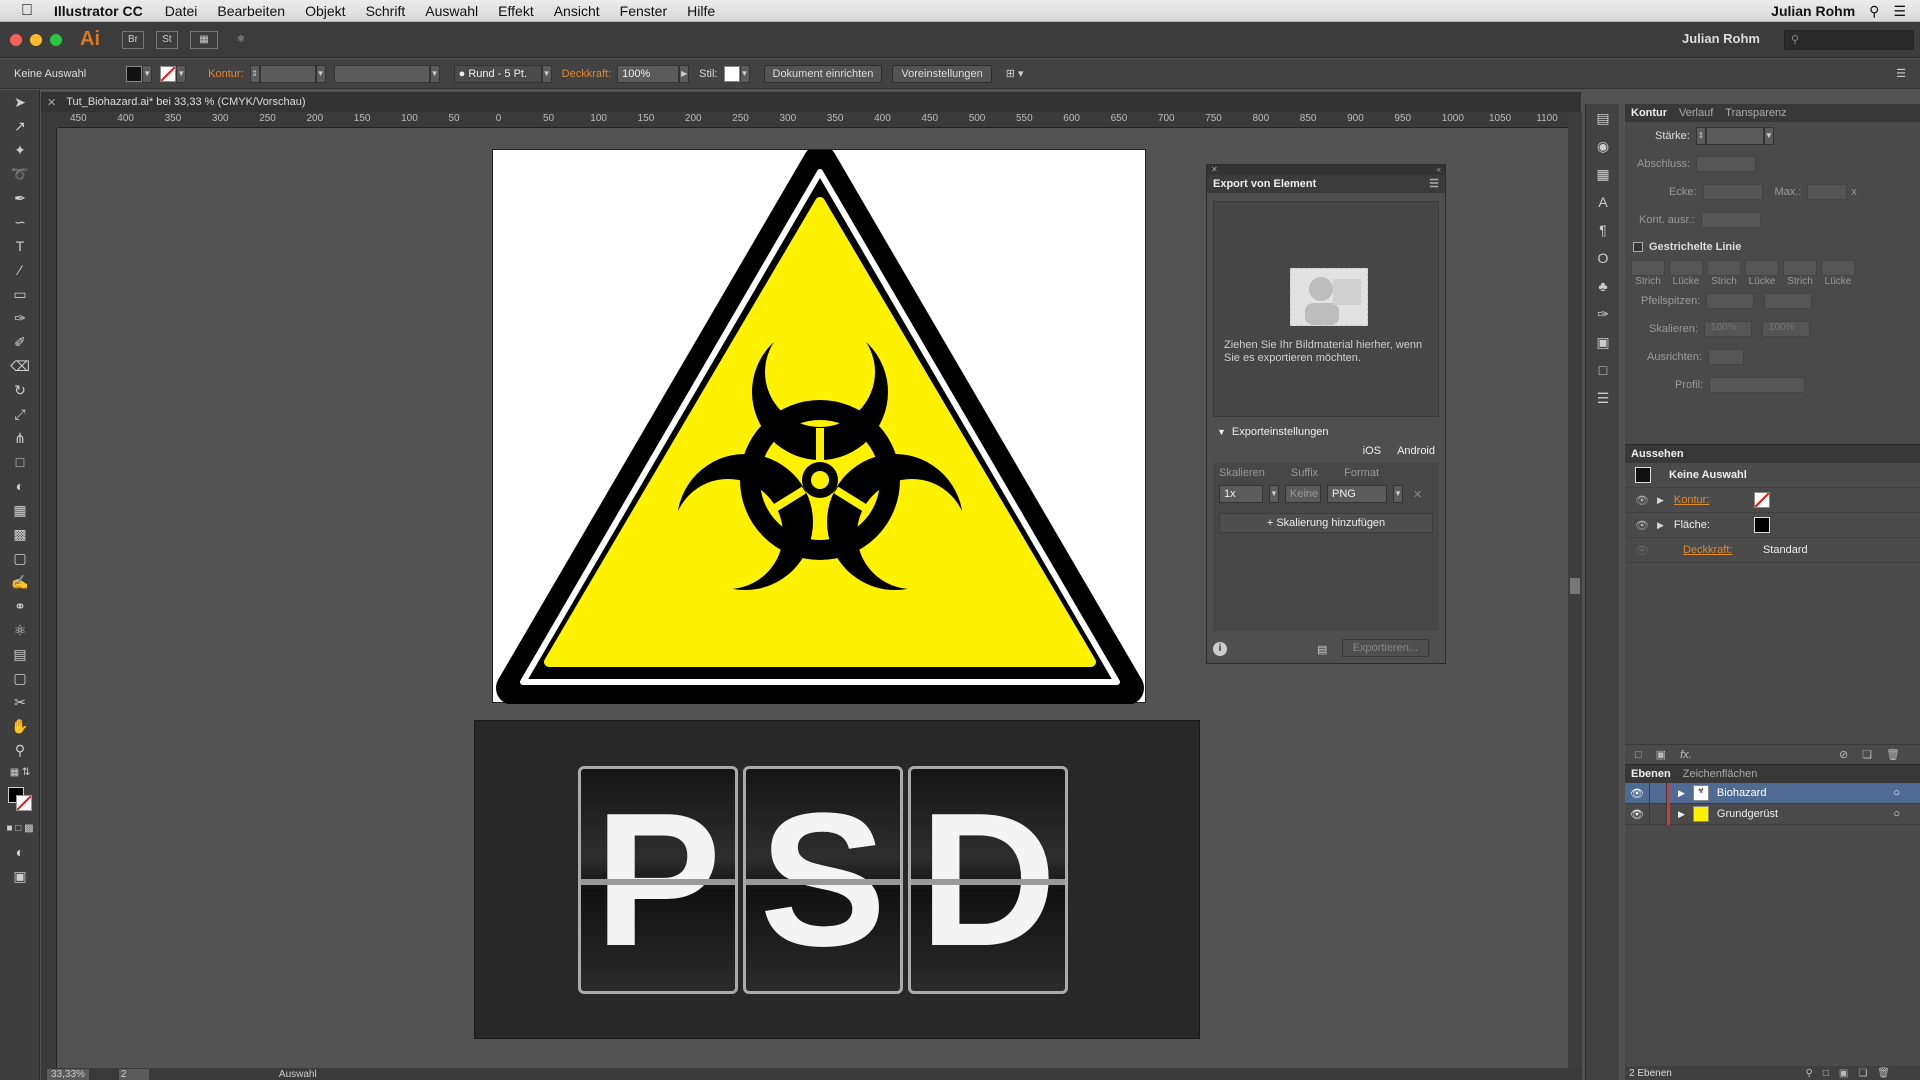 The height and width of the screenshot is (1080, 1920). Describe the element at coordinates (1727, 329) in the screenshot. I see `arrow-scale-start-field: 100%` at that location.